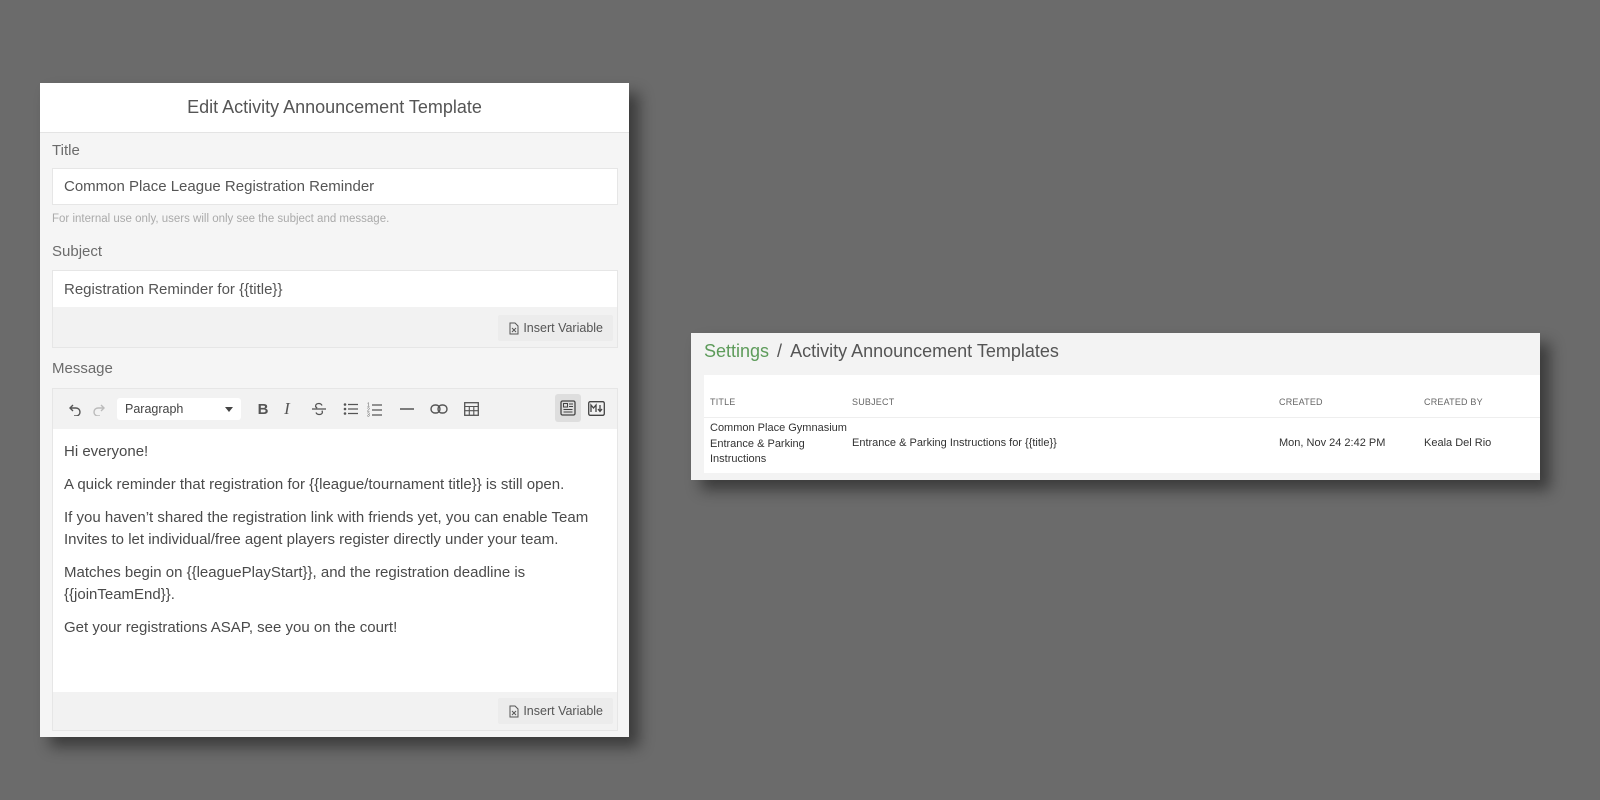 This screenshot has height=800, width=1600. I want to click on column-header-subject: SUBJECT, so click(873, 402).